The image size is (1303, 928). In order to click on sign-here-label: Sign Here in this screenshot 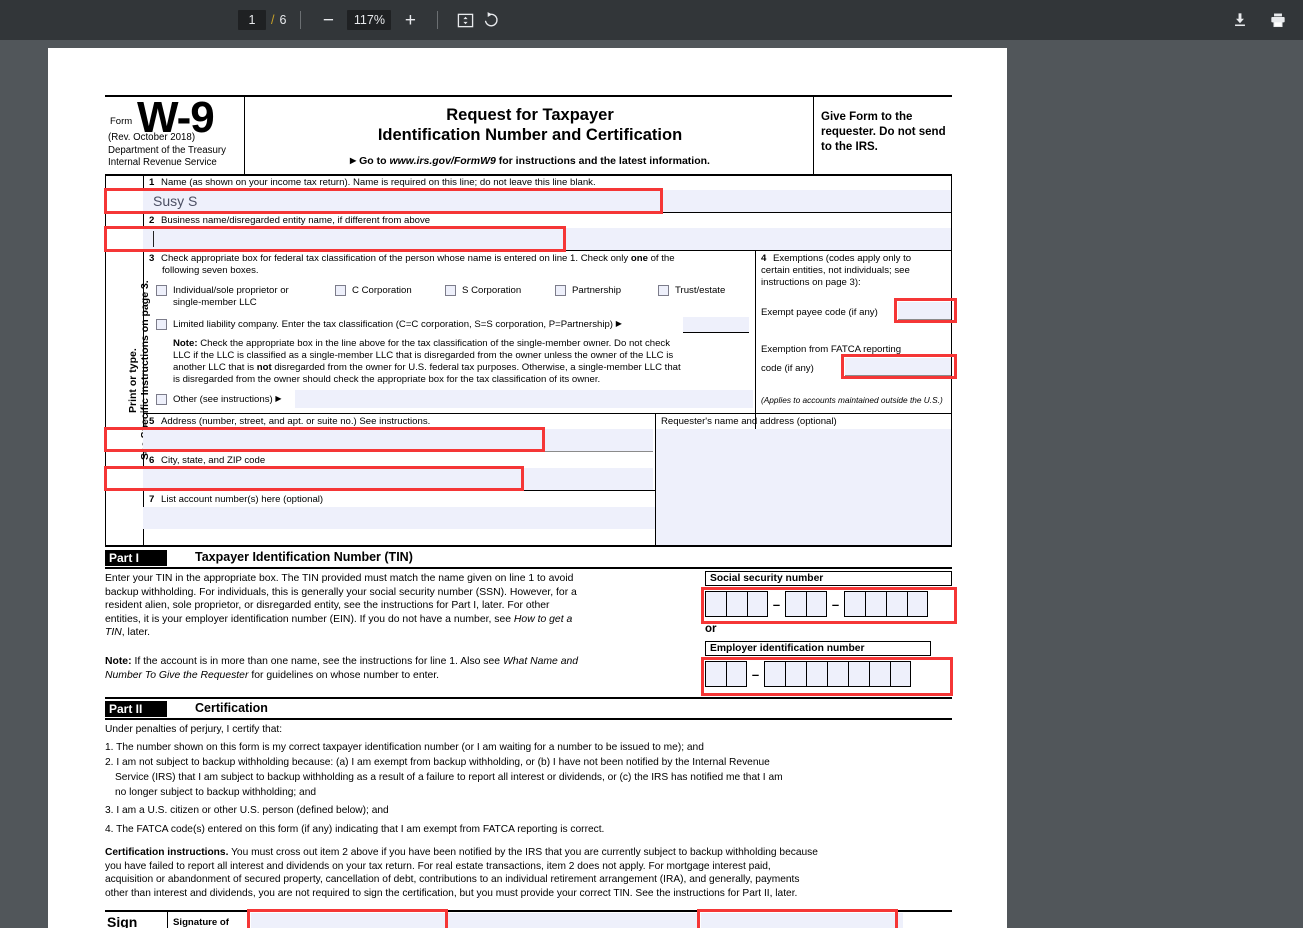, I will do `click(122, 921)`.